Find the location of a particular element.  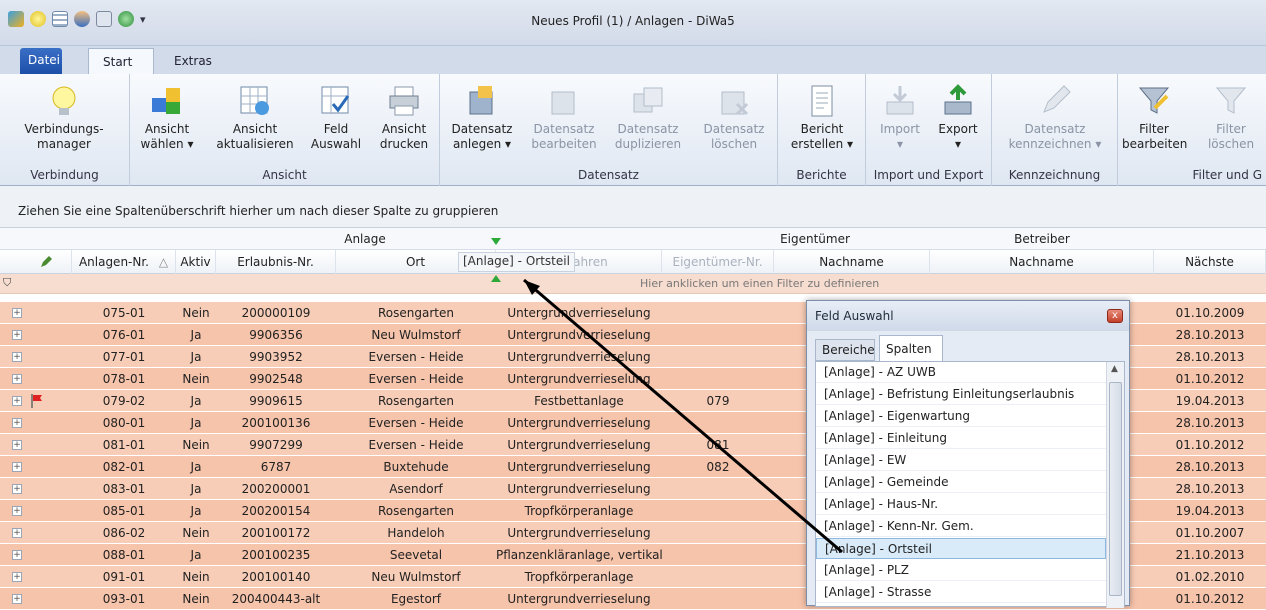

cell-erlaubnis: 9903952 is located at coordinates (276, 357).